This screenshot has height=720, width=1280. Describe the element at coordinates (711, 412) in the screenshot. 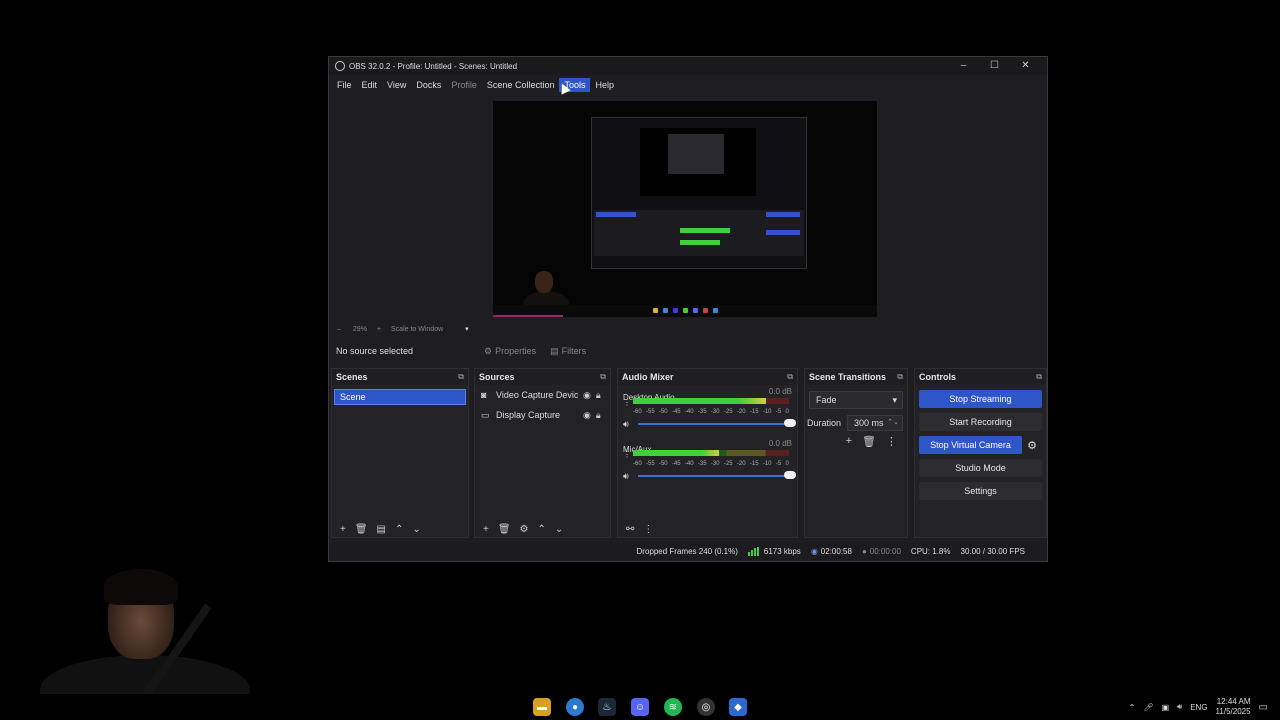

I see `meter-ticks: -60 -55 -50 -45 -40 -35 -30 -25 -20 -15 -10 -5 0` at that location.